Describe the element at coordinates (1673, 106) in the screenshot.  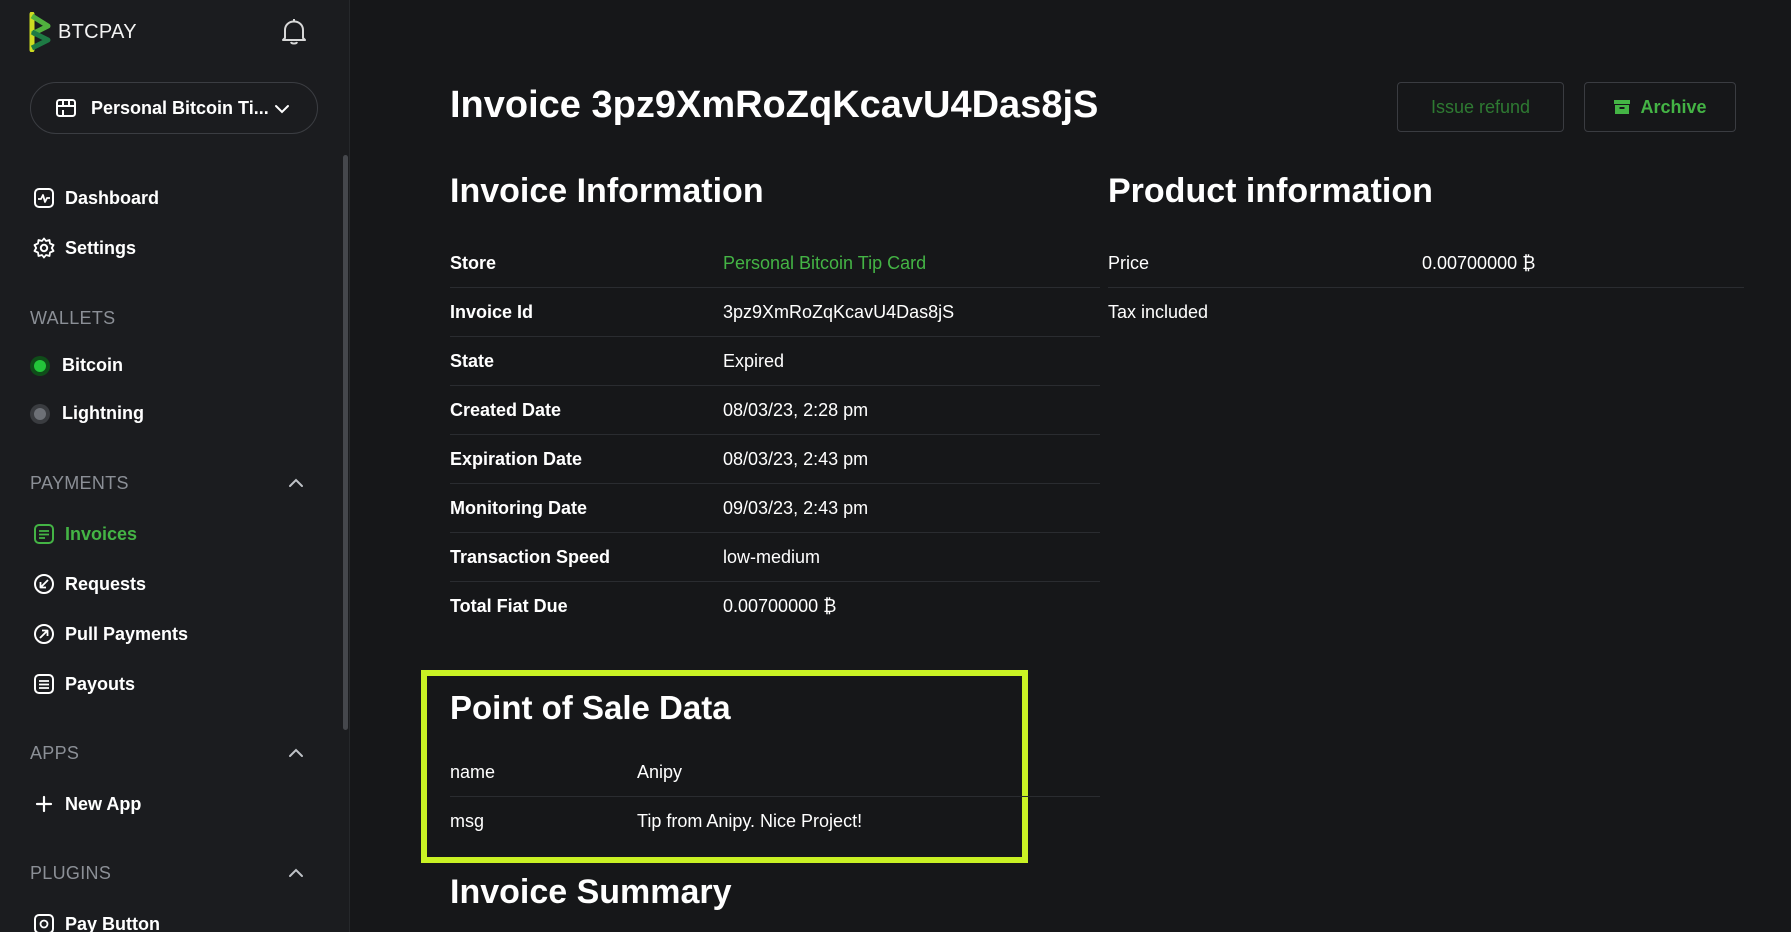
I see `archive-label: Archive` at that location.